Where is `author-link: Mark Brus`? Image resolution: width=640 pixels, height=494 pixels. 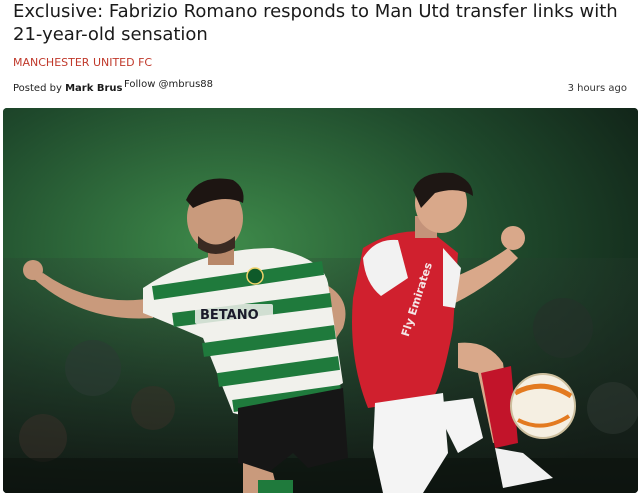
author-link: Mark Brus is located at coordinates (93, 88).